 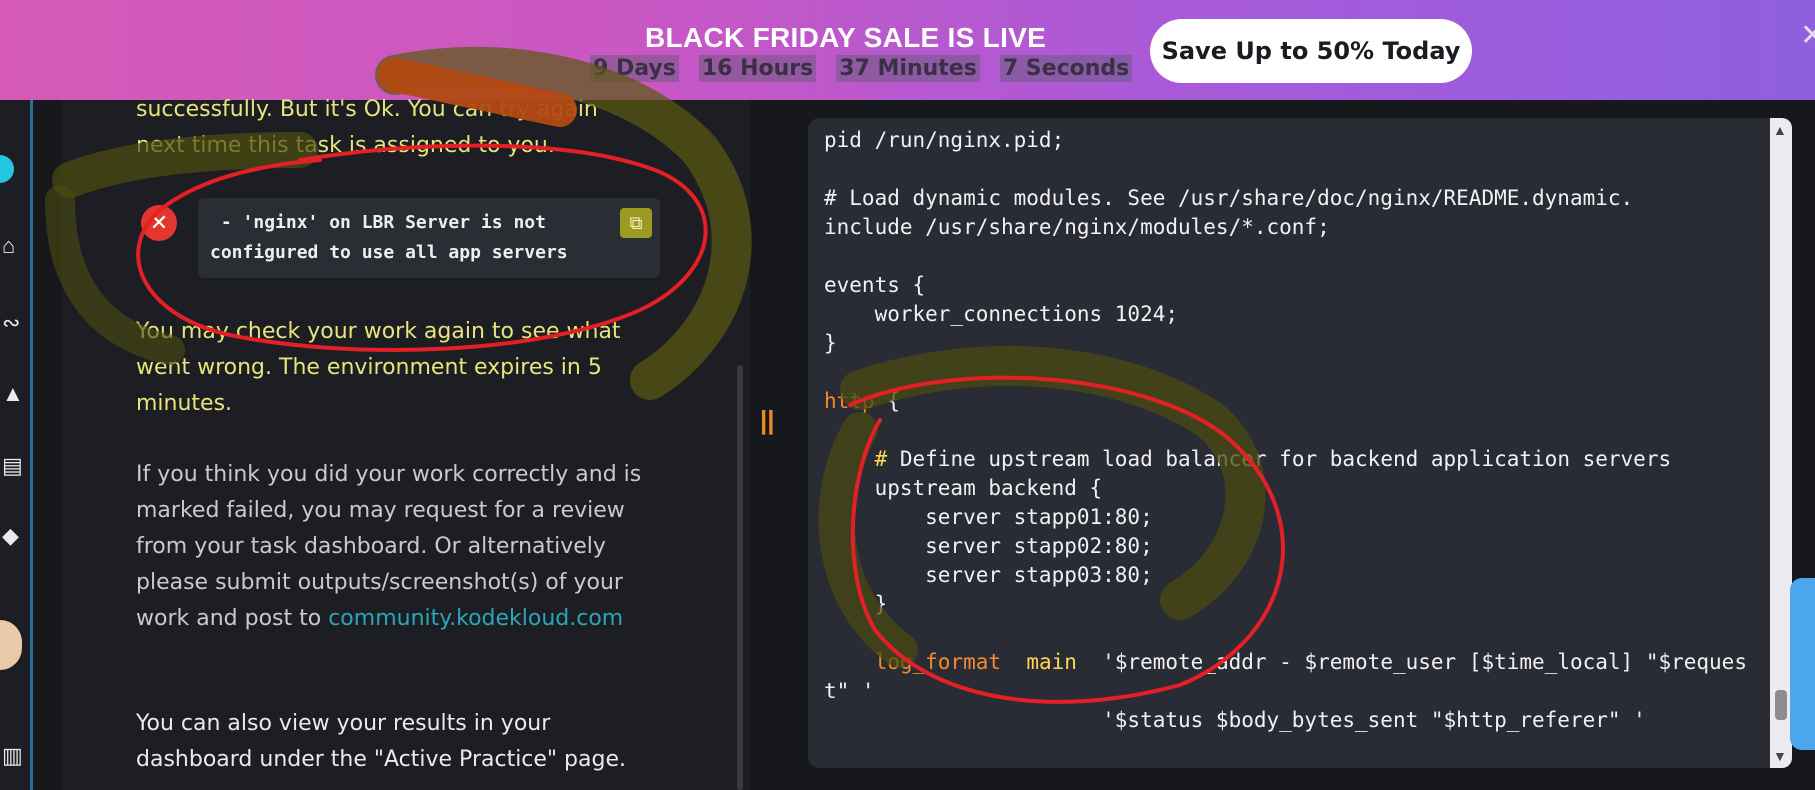 I want to click on code-line: include /usr/share/nginx/modules/*.conf;, so click(x=1304, y=227).